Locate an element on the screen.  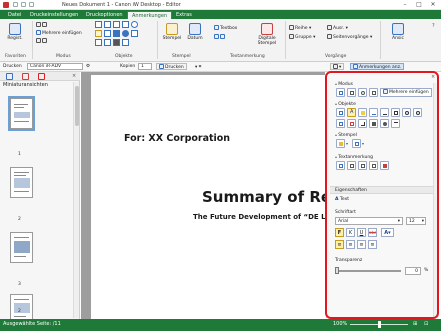
polygon-tool-icon is located at coordinates (134, 33).